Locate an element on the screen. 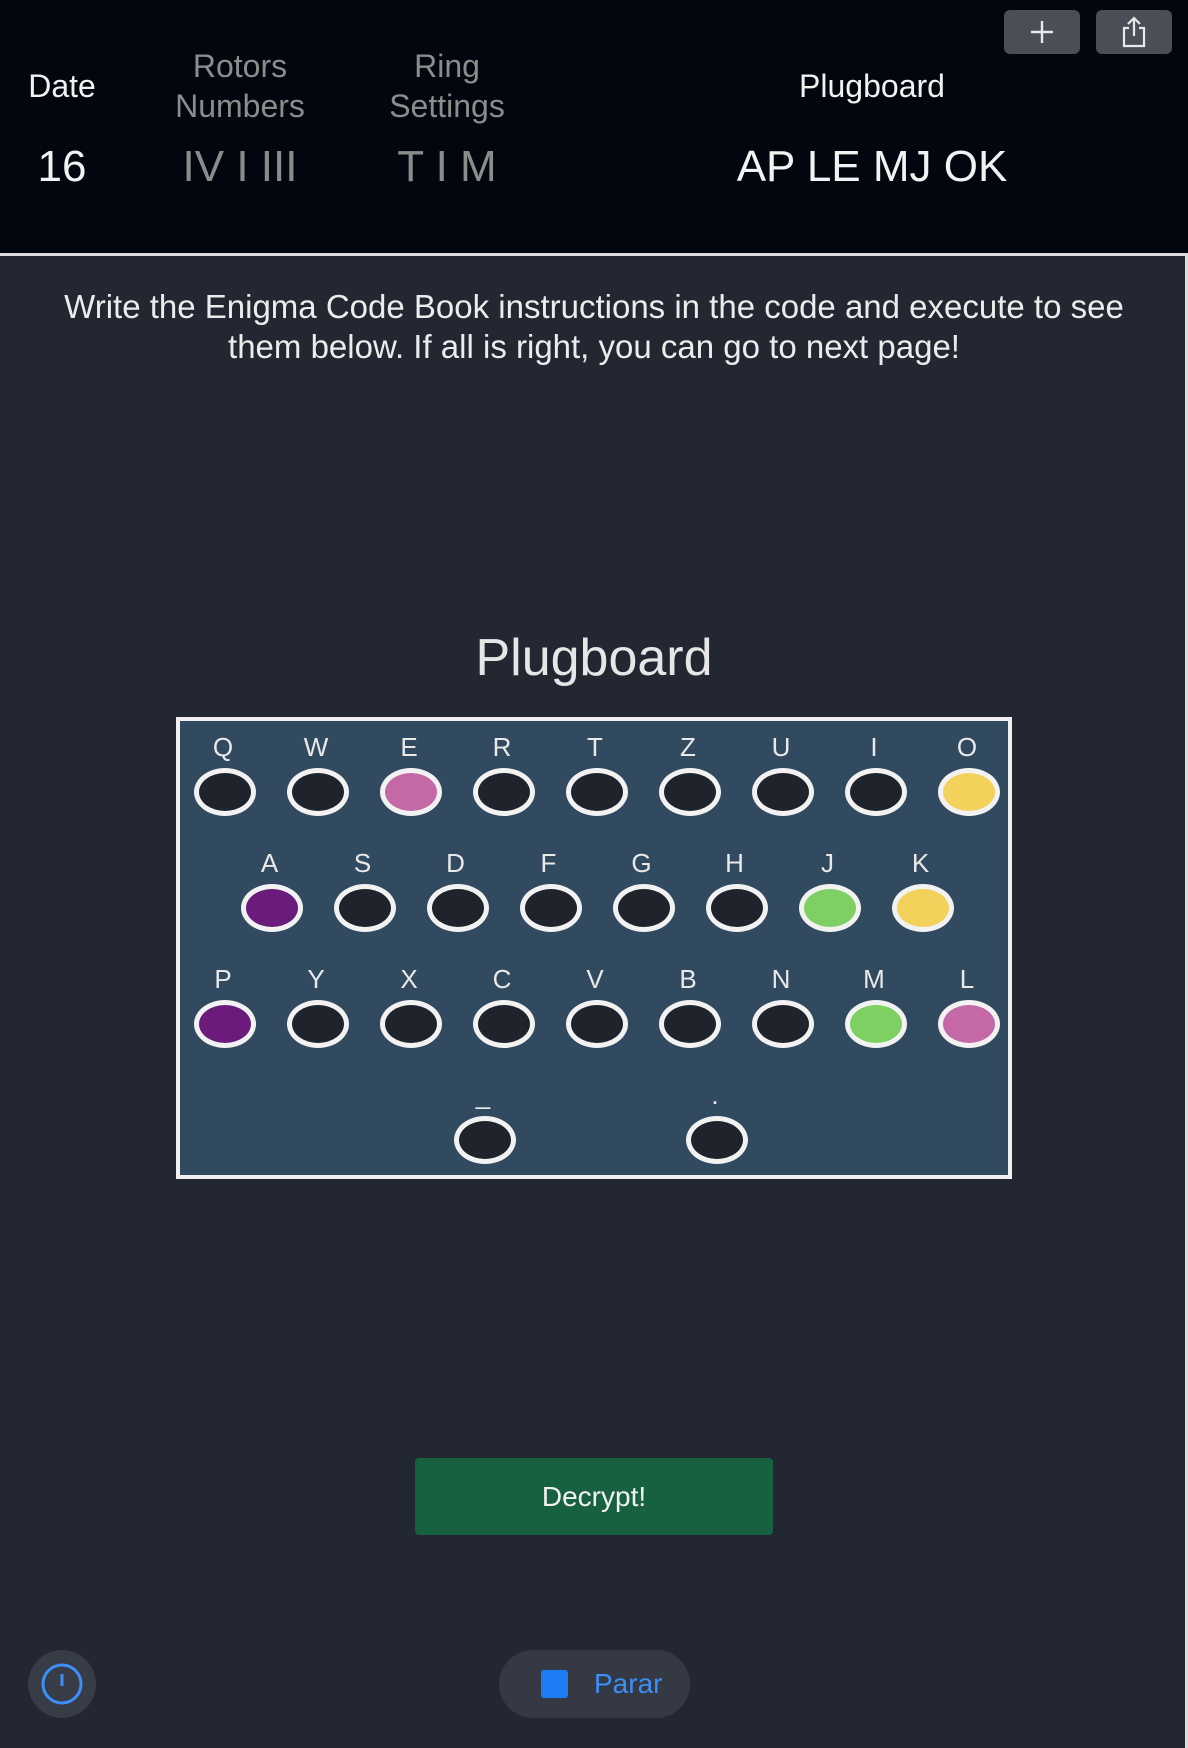 This screenshot has width=1188, height=1748. plug-key-label: V is located at coordinates (595, 979).